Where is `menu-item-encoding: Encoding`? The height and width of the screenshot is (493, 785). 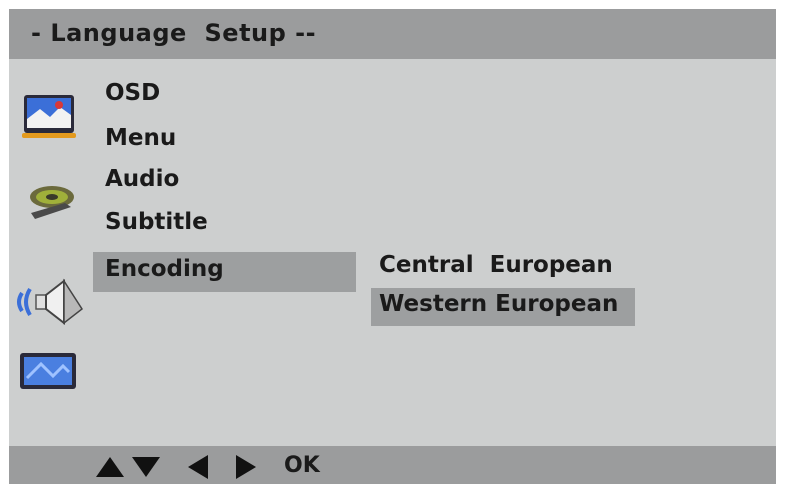 menu-item-encoding: Encoding is located at coordinates (224, 272).